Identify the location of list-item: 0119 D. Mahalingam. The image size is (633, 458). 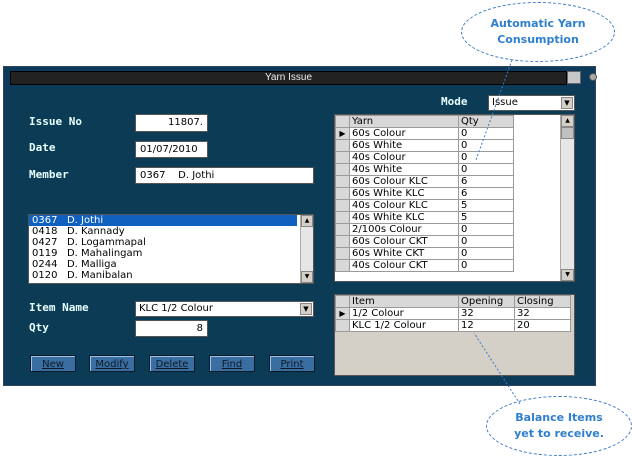
(163, 253).